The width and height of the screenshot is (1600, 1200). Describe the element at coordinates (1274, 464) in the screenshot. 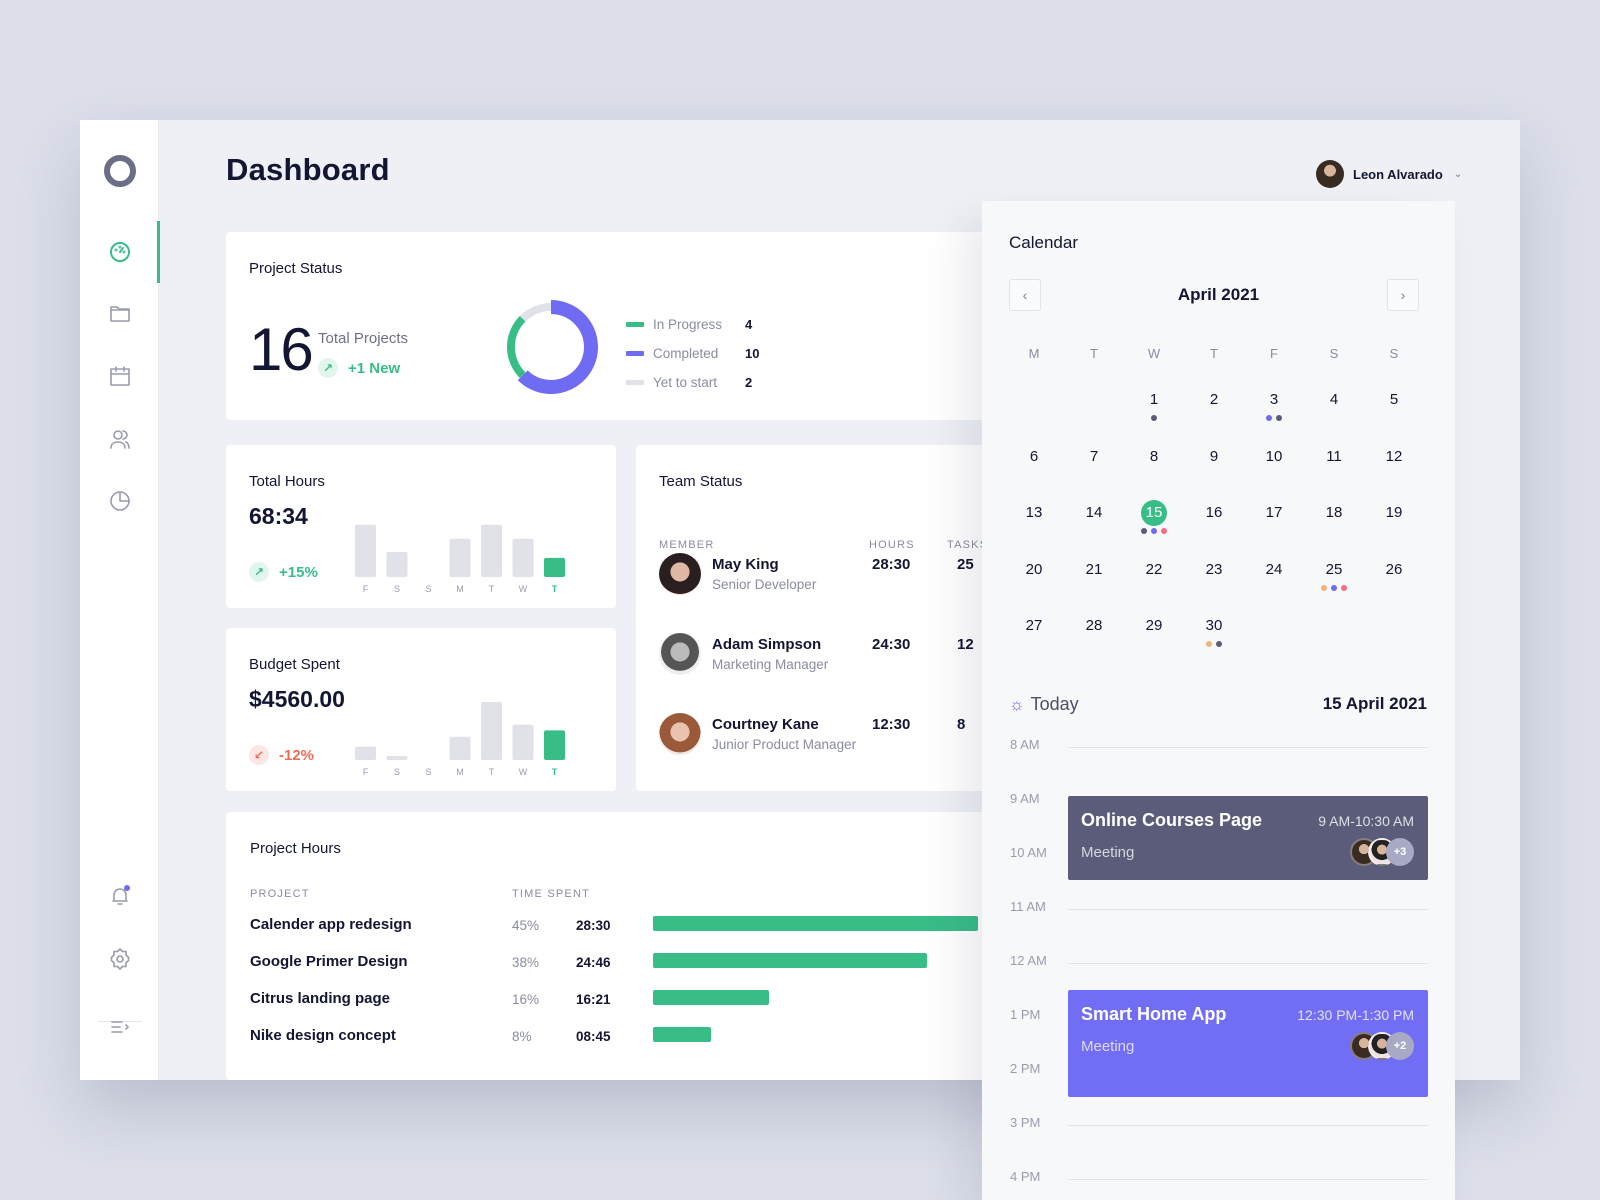

I see `calendar-day: 10` at that location.